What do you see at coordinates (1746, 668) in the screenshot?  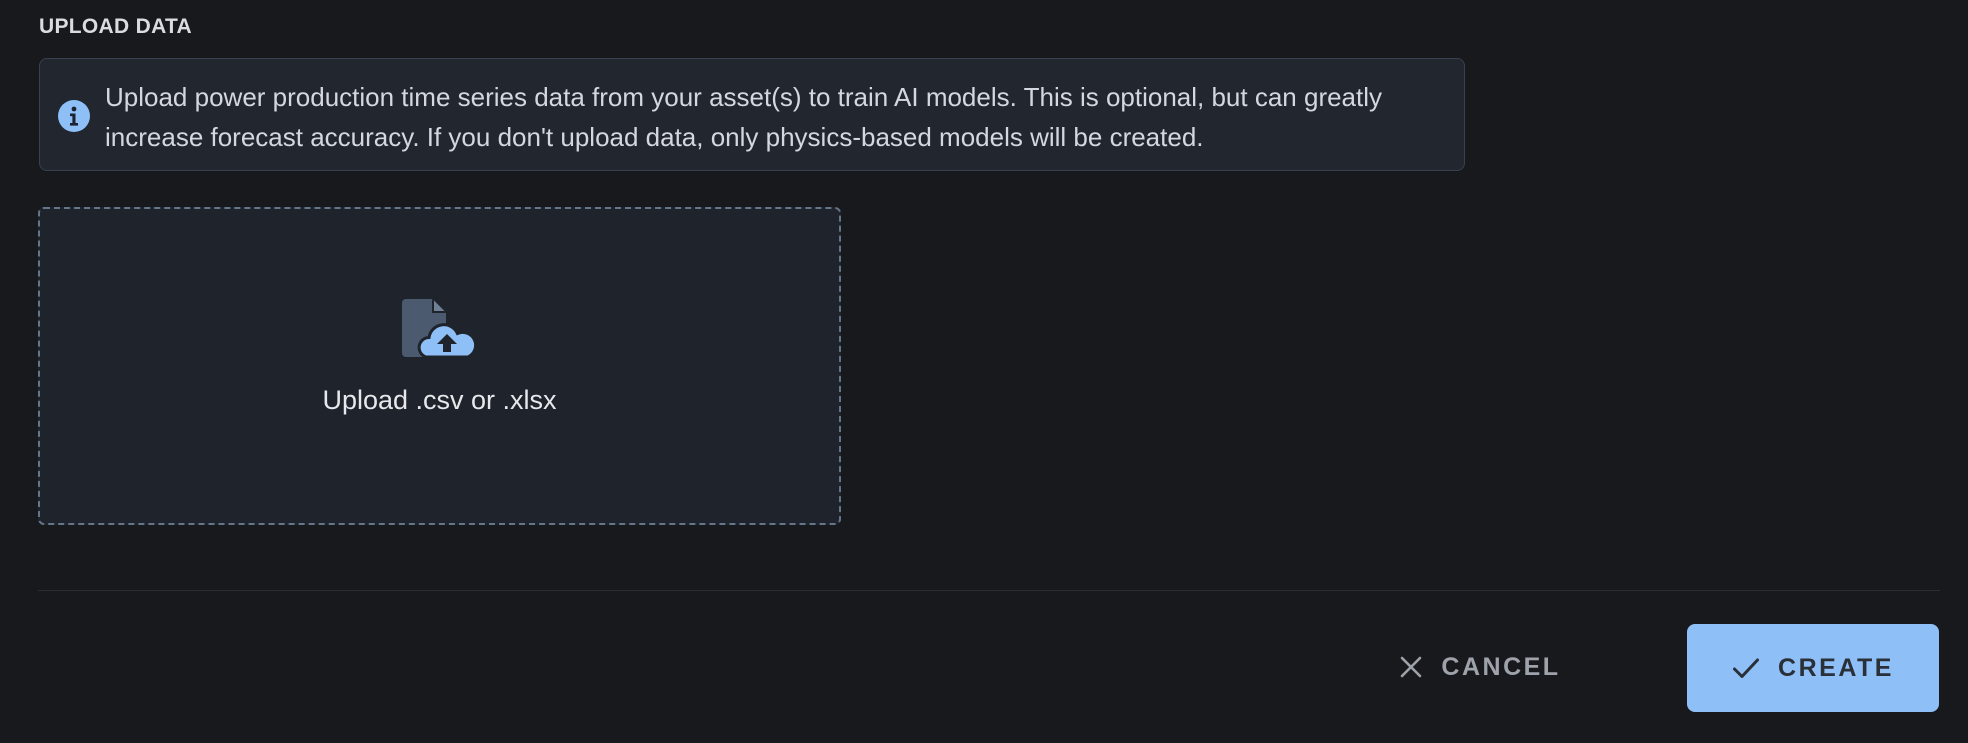 I see `check-icon` at bounding box center [1746, 668].